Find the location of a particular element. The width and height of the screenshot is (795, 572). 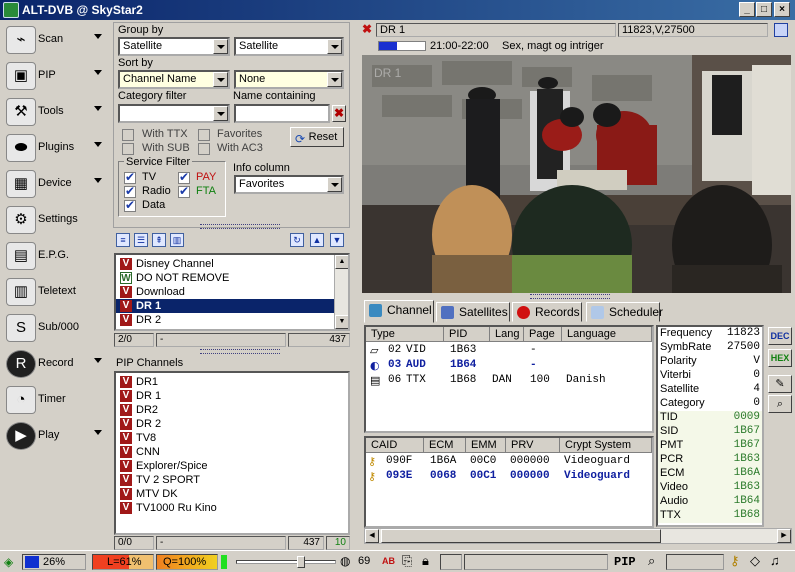

scroll-right-button: ▶ is located at coordinates (784, 536).